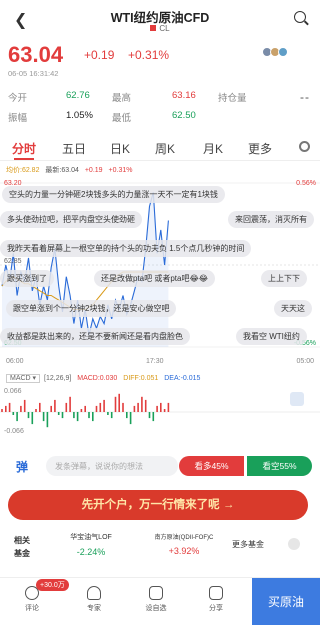 The image size is (320, 625). What do you see at coordinates (27, 278) in the screenshot?
I see `danmaku-bubble: 跟买涨到了` at bounding box center [27, 278].